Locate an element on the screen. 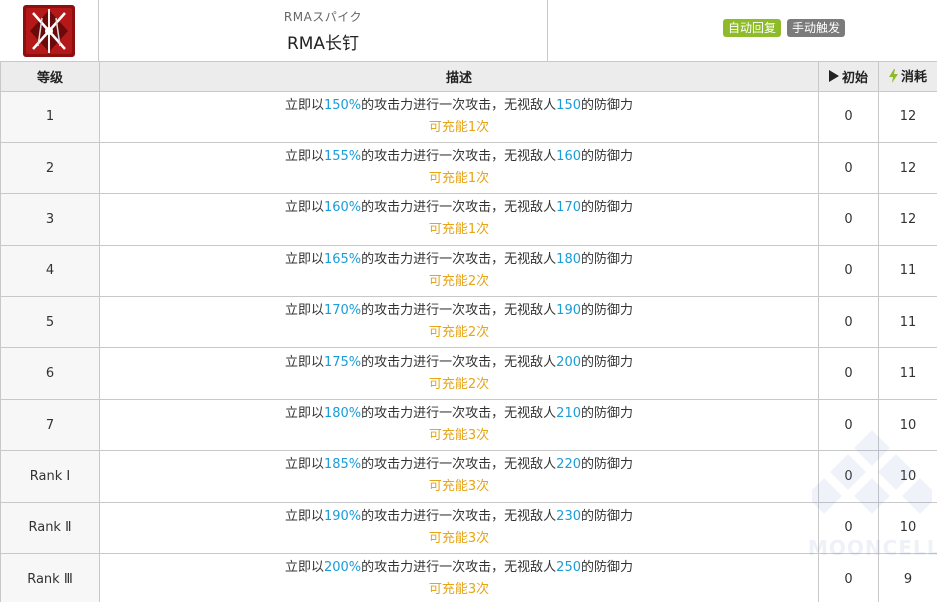  row-effect-text: 立即以200%的攻击力进行一次攻击，无视敌人250的防御力 is located at coordinates (459, 568).